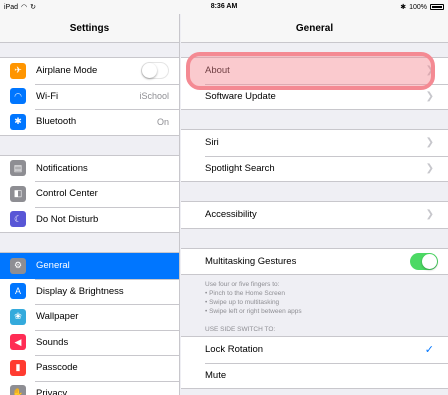 The image size is (448, 395). I want to click on sidebar-item-value: On, so click(162, 121).